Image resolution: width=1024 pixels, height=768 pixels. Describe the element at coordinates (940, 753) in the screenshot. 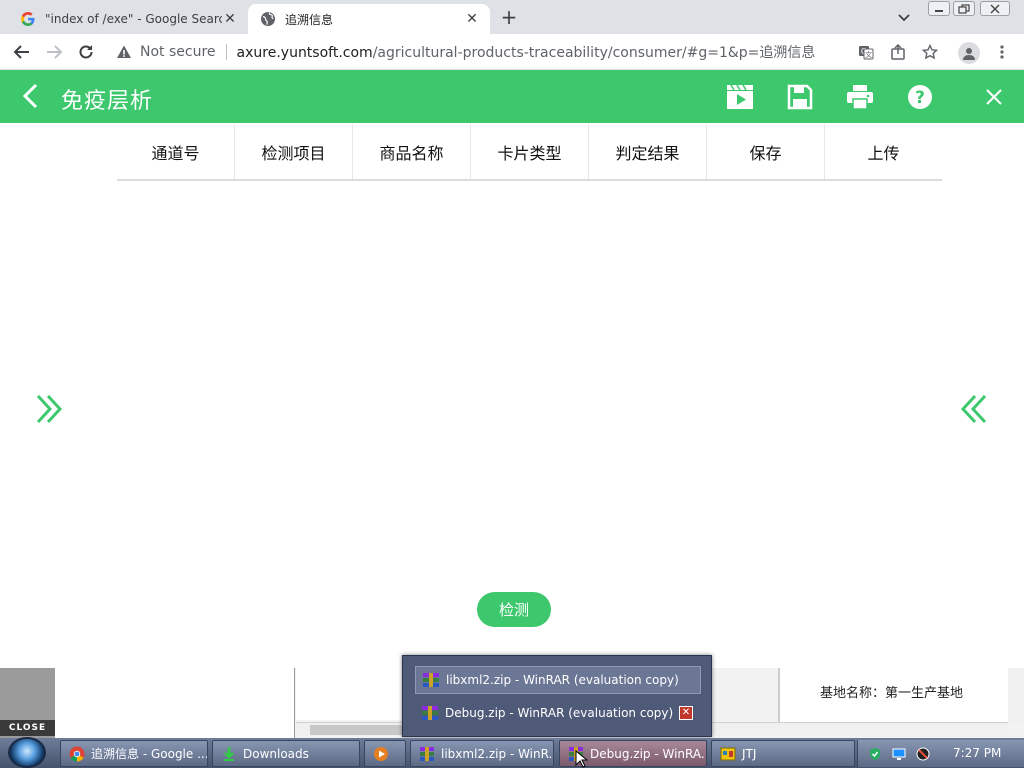

I see `system-tray: 7:27 PM` at that location.